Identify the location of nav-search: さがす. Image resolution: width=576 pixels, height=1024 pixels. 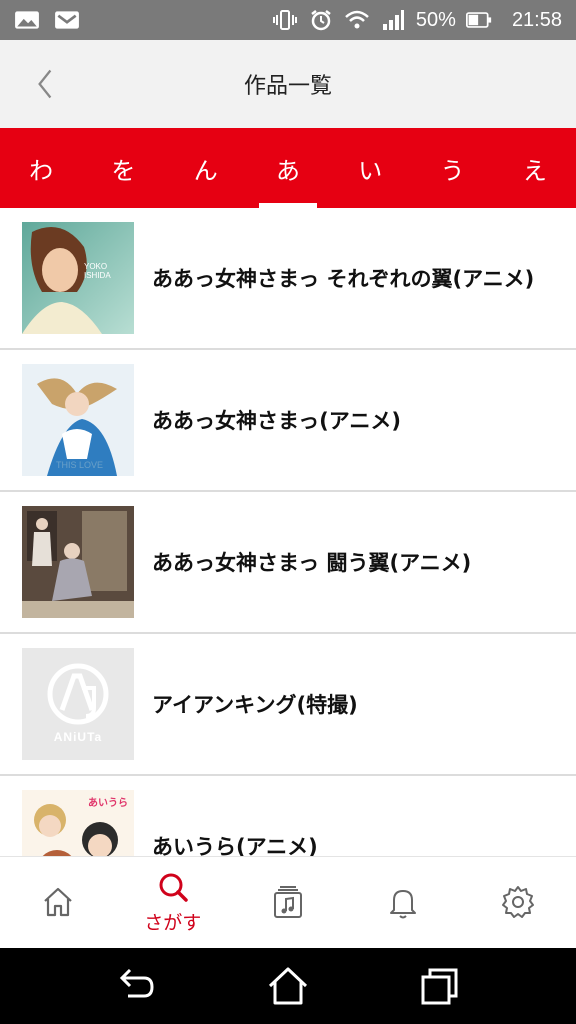
(172, 902).